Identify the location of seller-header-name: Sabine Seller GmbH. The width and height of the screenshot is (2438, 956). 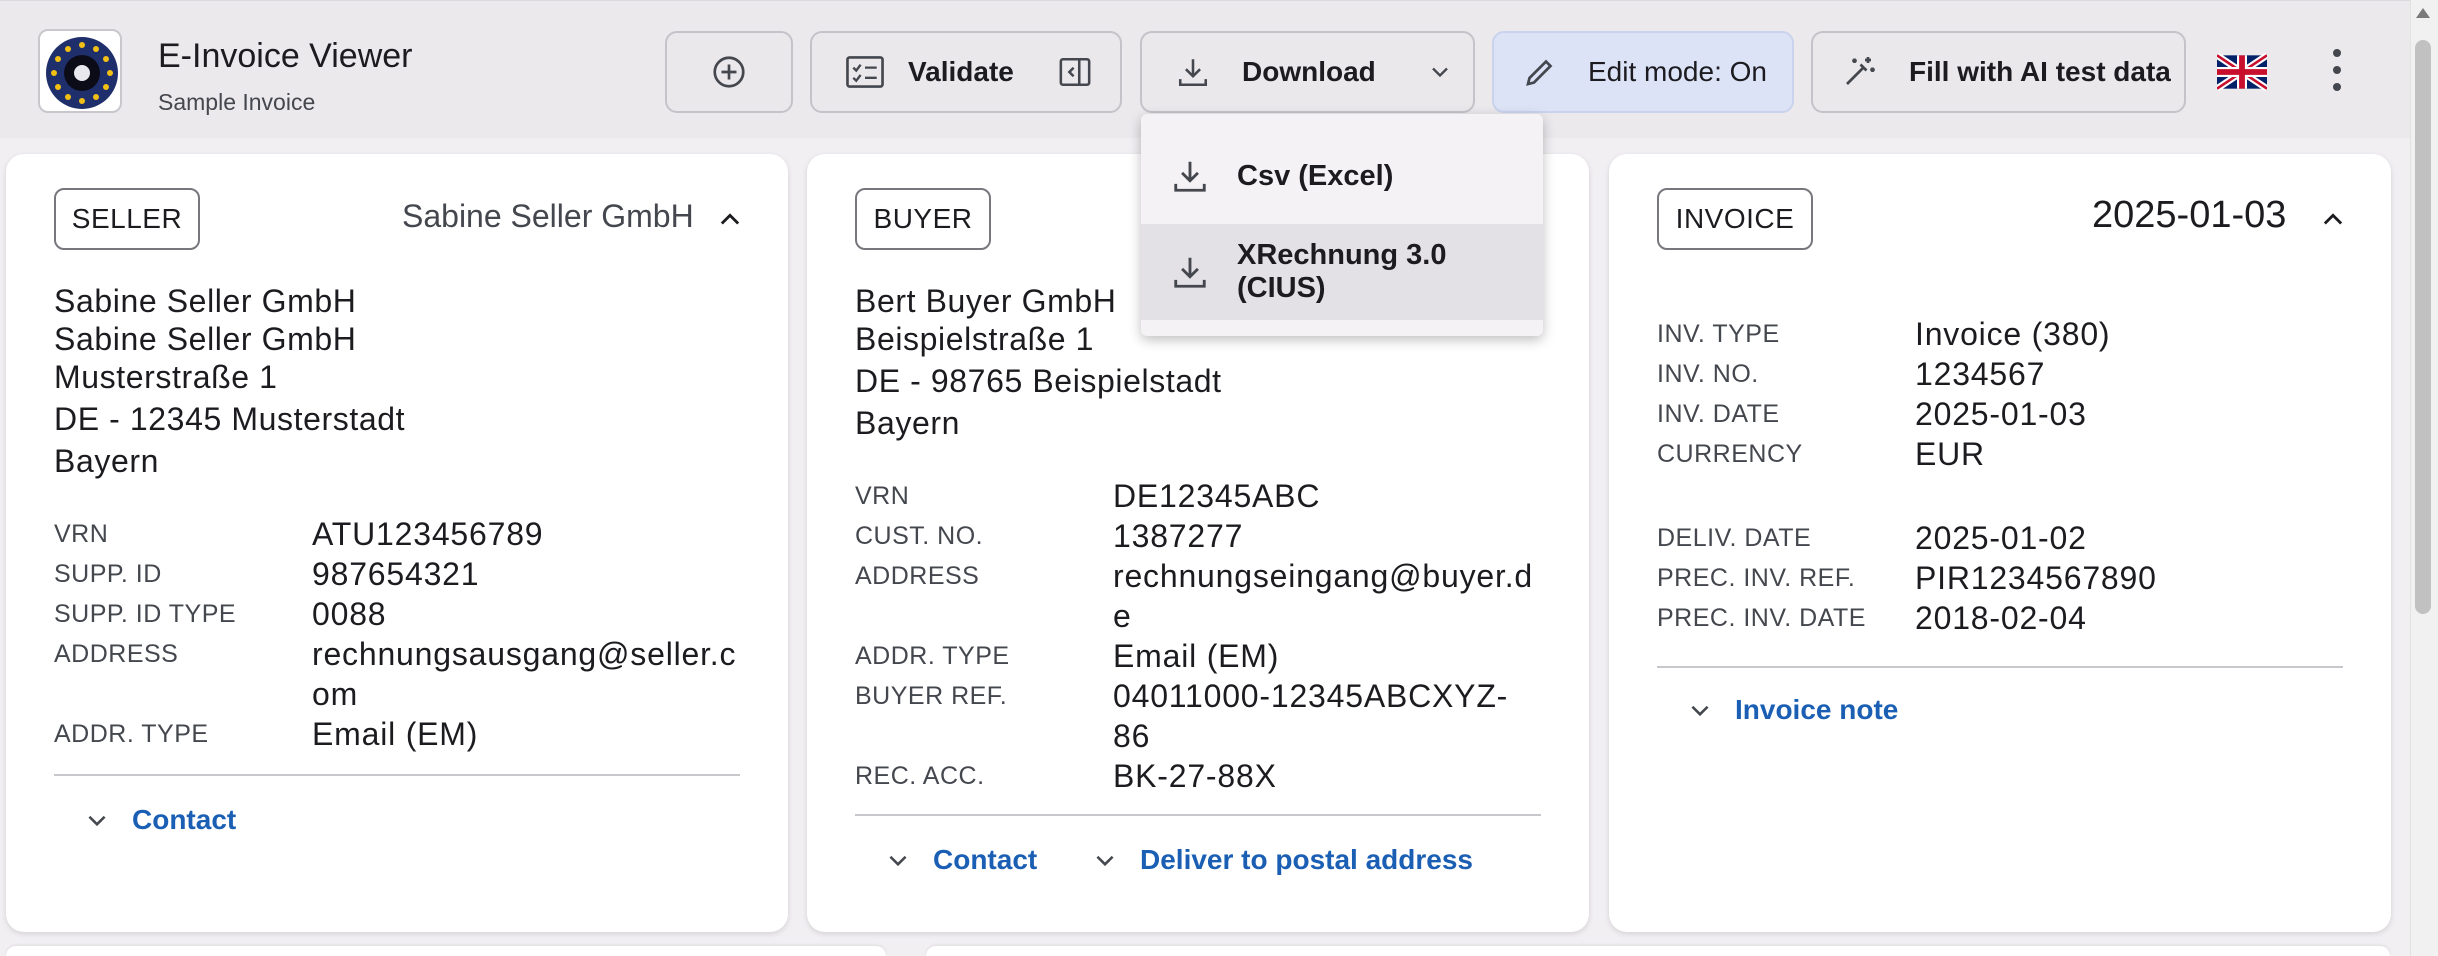
(548, 216).